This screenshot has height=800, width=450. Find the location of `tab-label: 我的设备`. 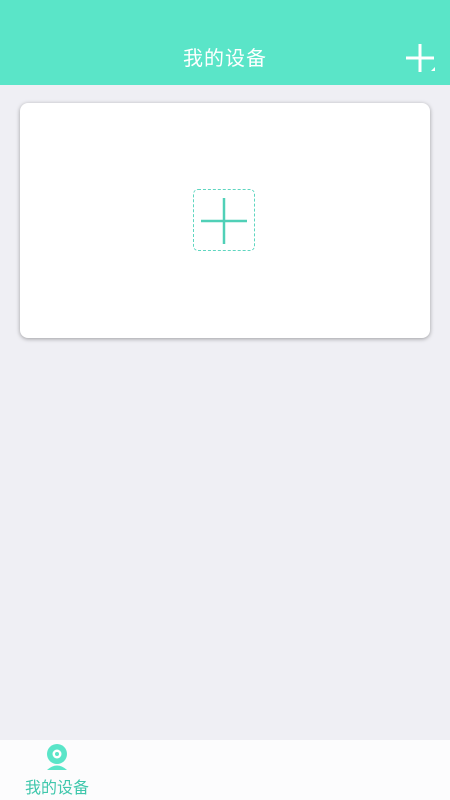

tab-label: 我的设备 is located at coordinates (56, 787).